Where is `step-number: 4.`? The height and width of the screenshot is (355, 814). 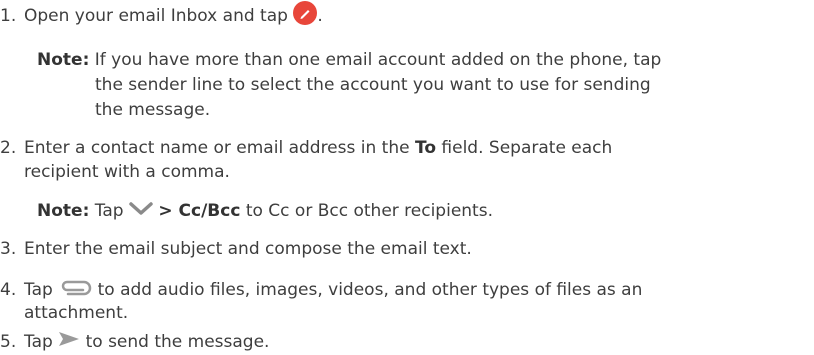
step-number: 4. is located at coordinates (8, 290).